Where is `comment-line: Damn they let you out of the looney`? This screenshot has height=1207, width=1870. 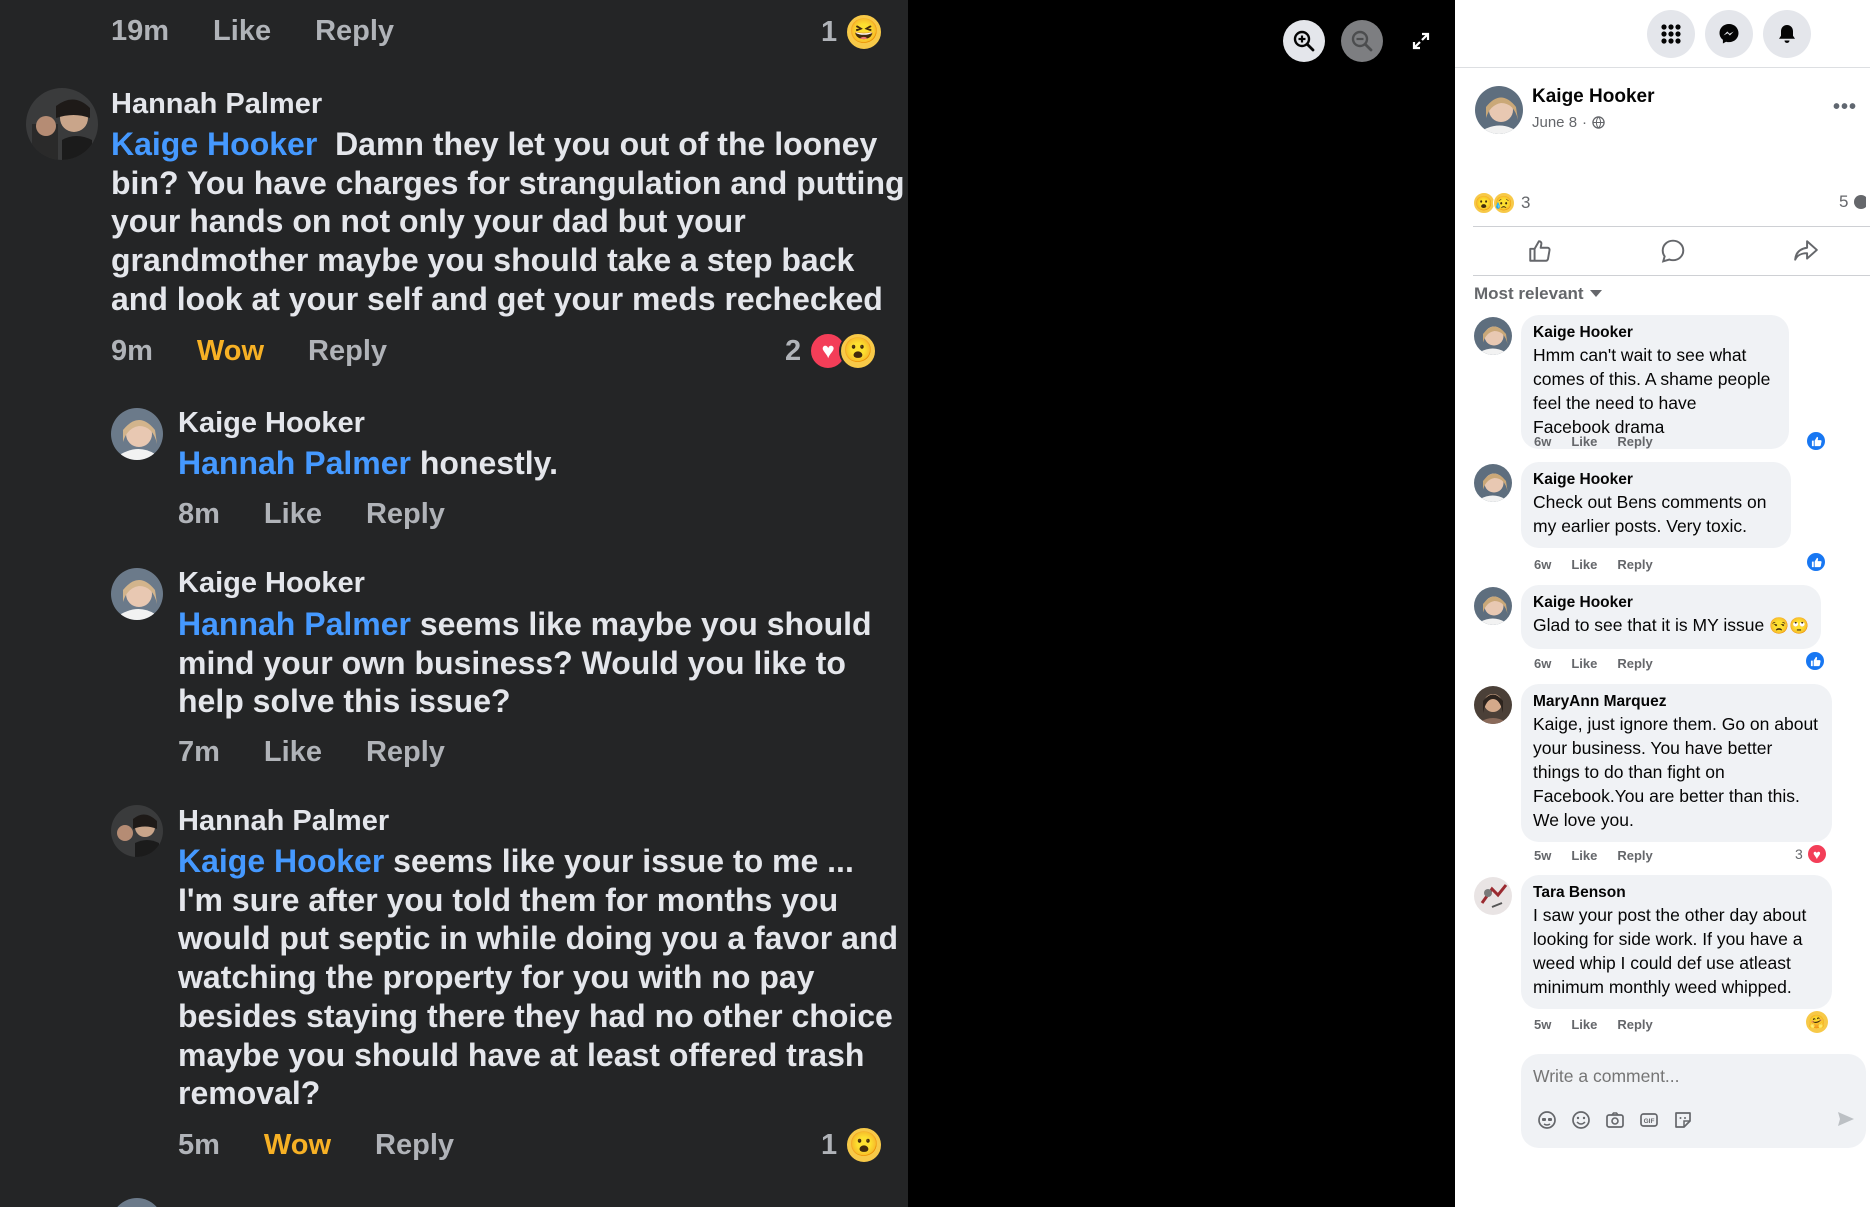
comment-line: Damn they let you out of the looney is located at coordinates (606, 144).